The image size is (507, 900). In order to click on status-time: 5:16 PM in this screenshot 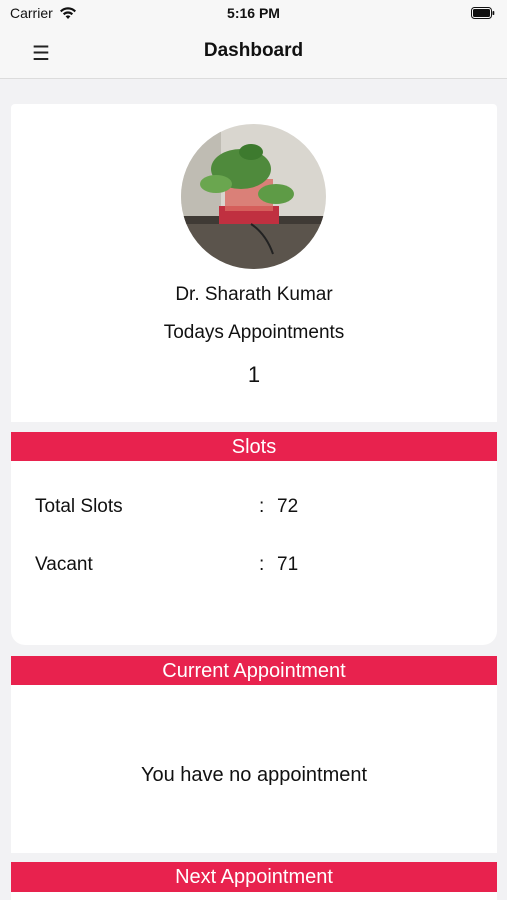, I will do `click(253, 13)`.